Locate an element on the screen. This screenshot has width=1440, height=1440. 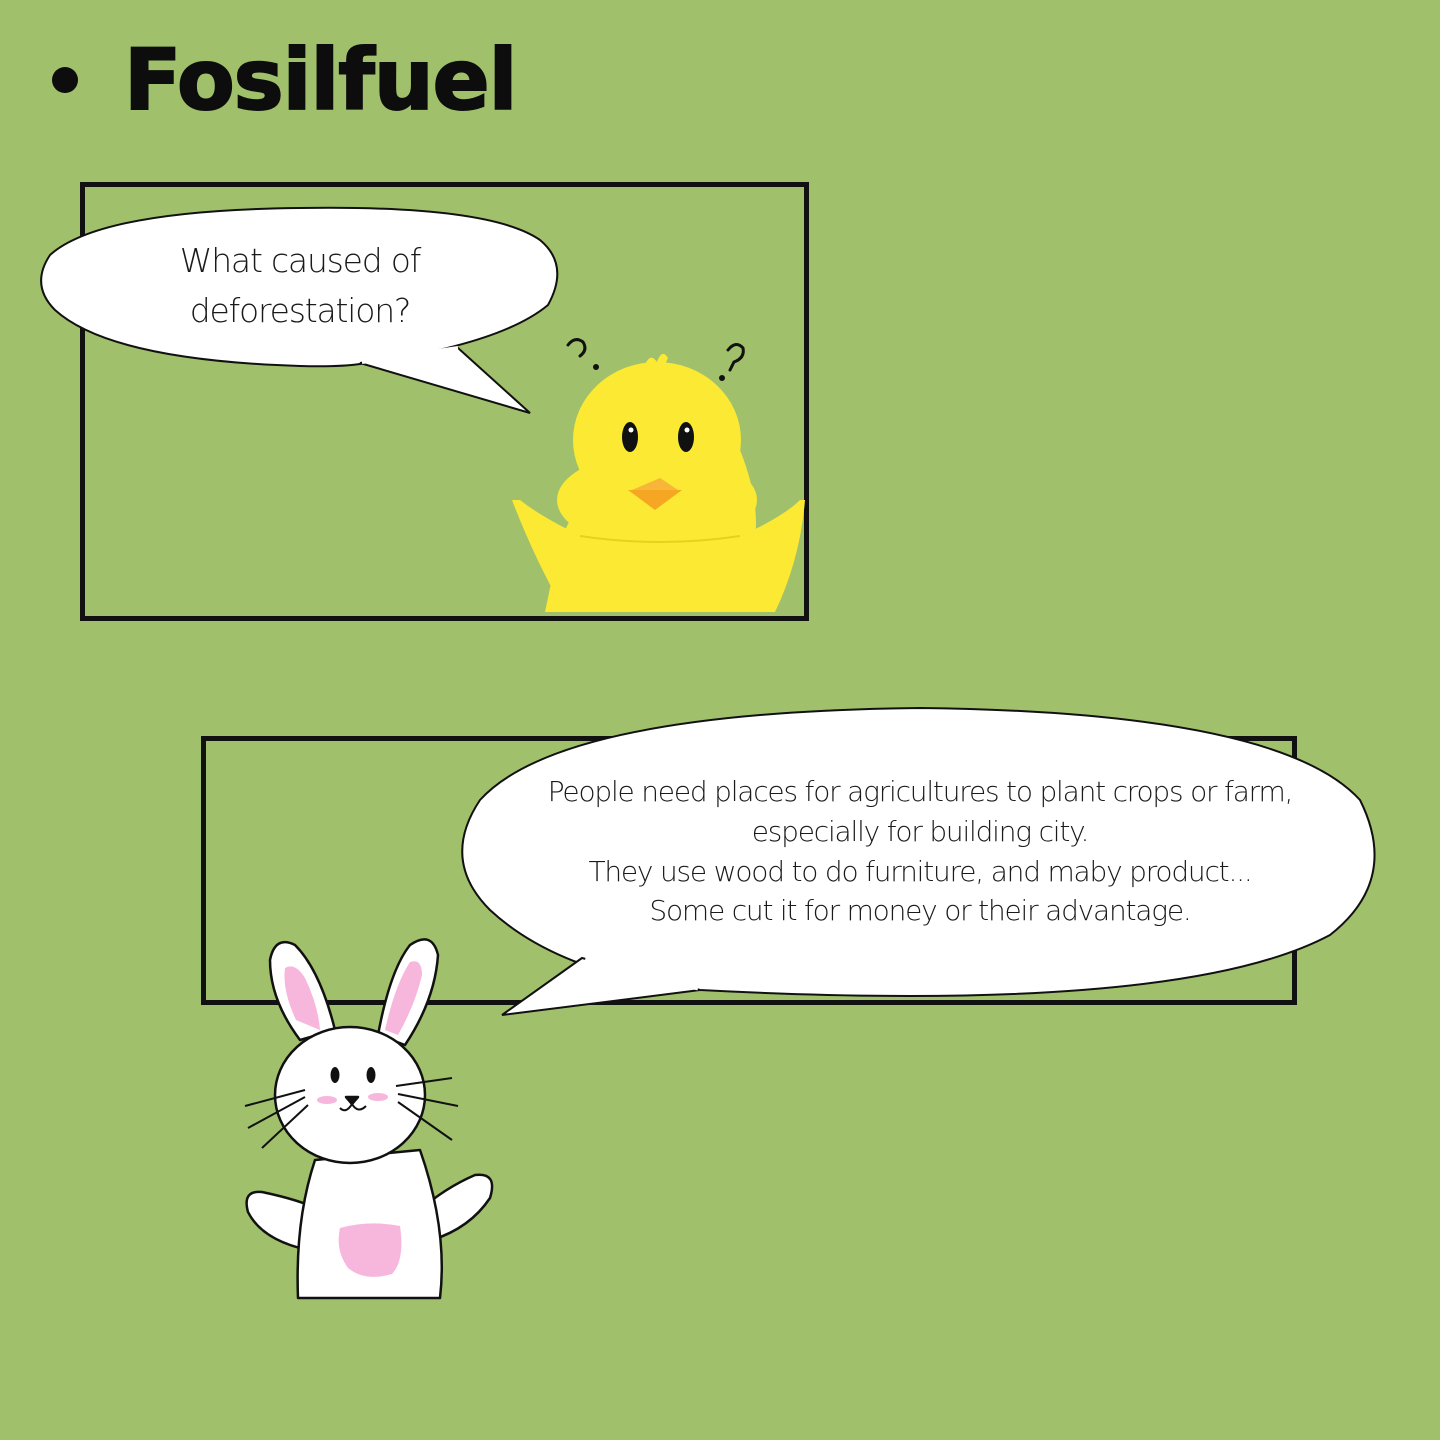
speech-line: What caused of is located at coordinates (300, 260).